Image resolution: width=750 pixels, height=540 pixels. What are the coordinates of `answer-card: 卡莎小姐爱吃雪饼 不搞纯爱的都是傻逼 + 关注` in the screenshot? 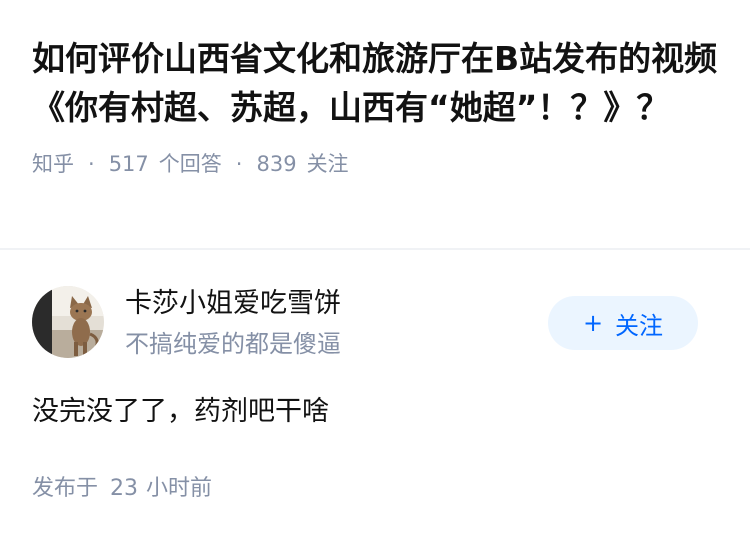 It's located at (377, 322).